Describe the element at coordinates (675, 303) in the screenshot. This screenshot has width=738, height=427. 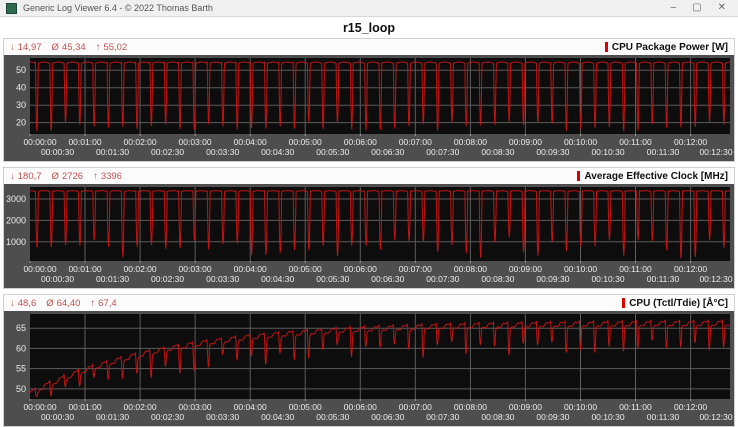
I see `series-title: CPU (Tctl/Tdie) [Å°C]` at that location.